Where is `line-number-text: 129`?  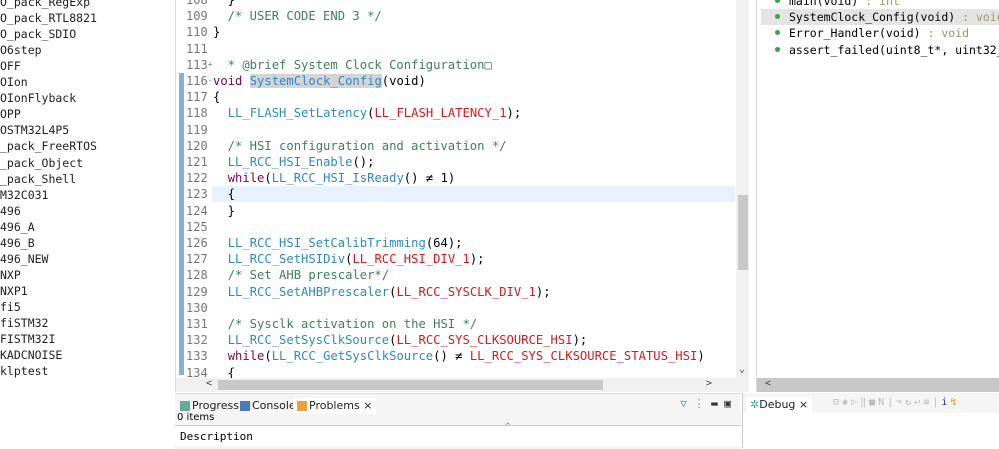 line-number-text: 129 is located at coordinates (197, 291).